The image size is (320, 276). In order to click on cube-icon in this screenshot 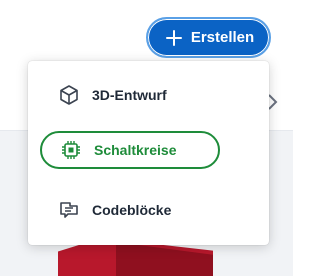, I will do `click(69, 95)`.